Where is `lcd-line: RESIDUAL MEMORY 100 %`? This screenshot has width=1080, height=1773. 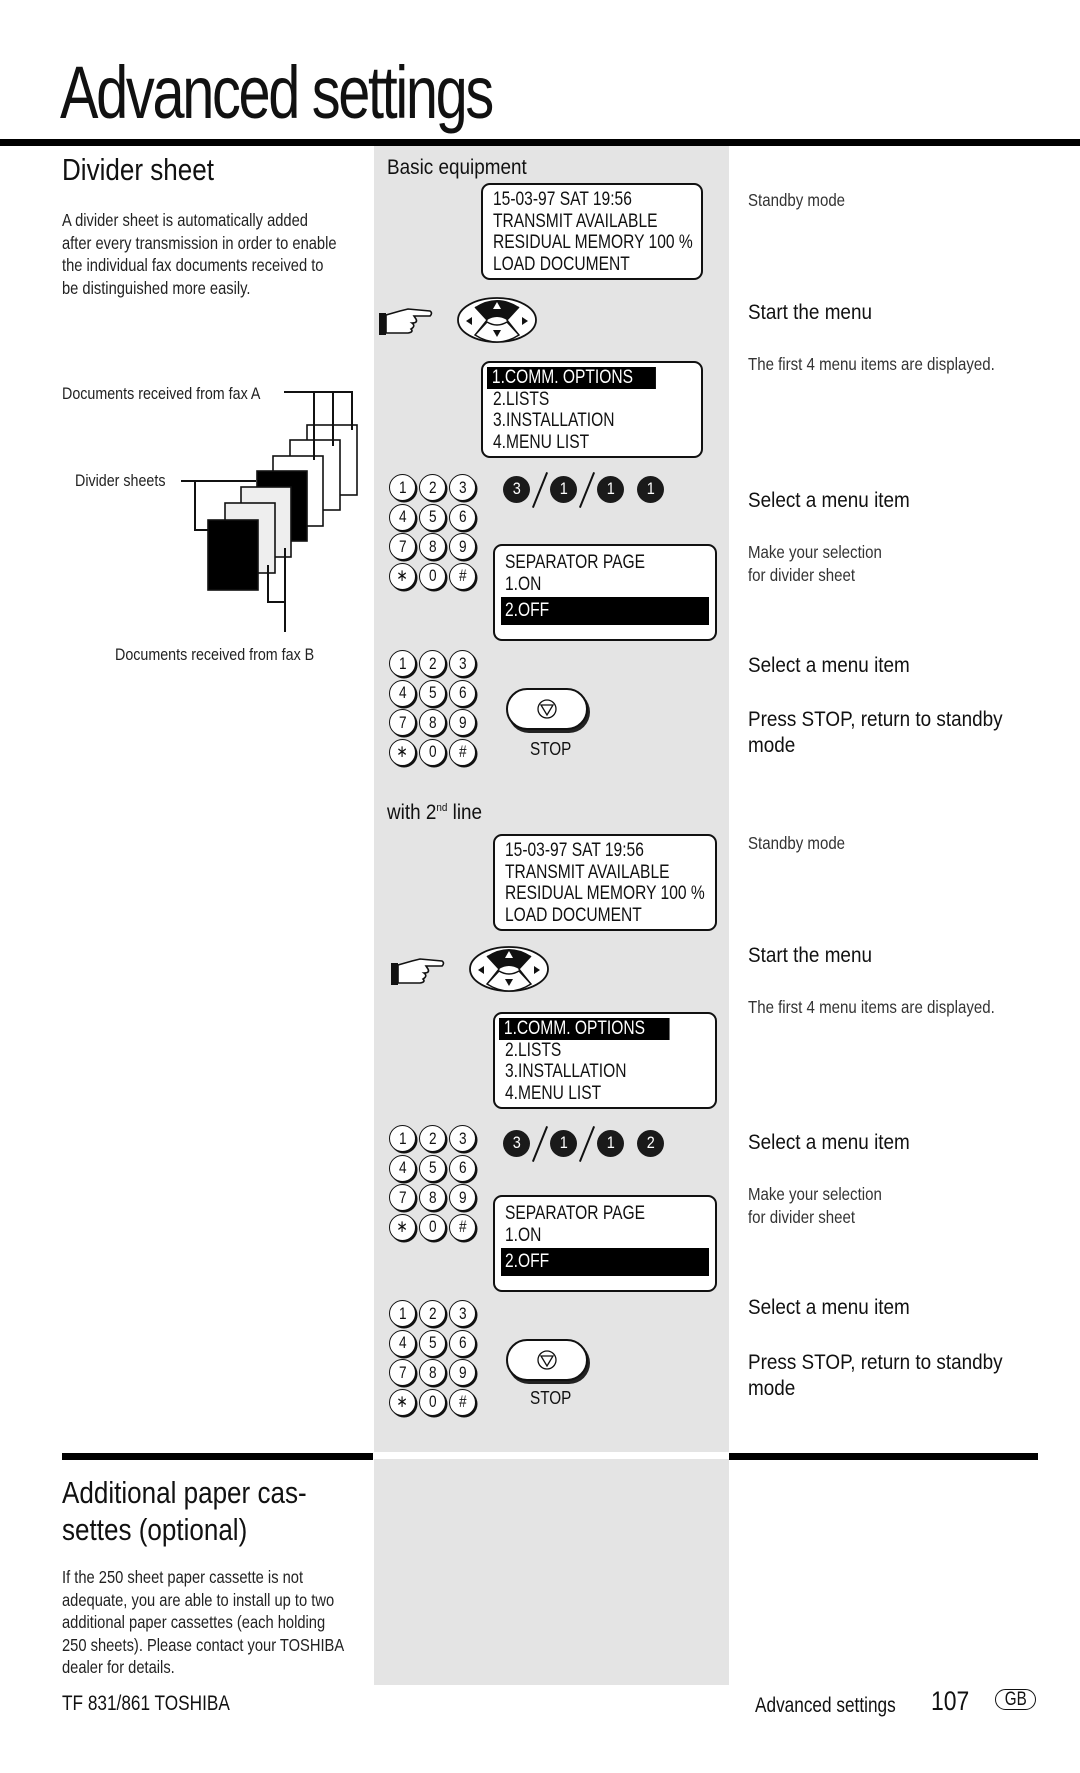 lcd-line: RESIDUAL MEMORY 100 % is located at coordinates (605, 893).